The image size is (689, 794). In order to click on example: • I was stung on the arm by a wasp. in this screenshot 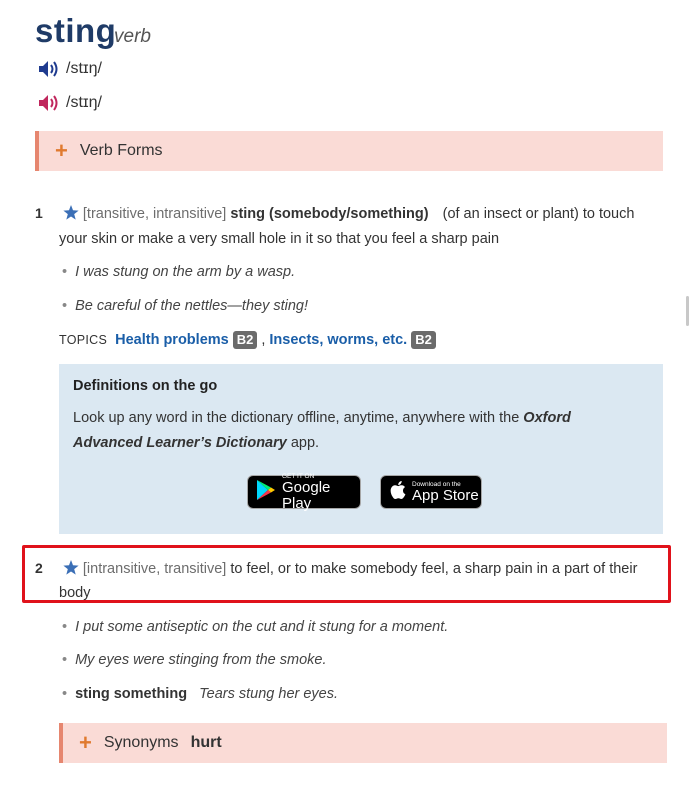, I will do `click(179, 272)`.